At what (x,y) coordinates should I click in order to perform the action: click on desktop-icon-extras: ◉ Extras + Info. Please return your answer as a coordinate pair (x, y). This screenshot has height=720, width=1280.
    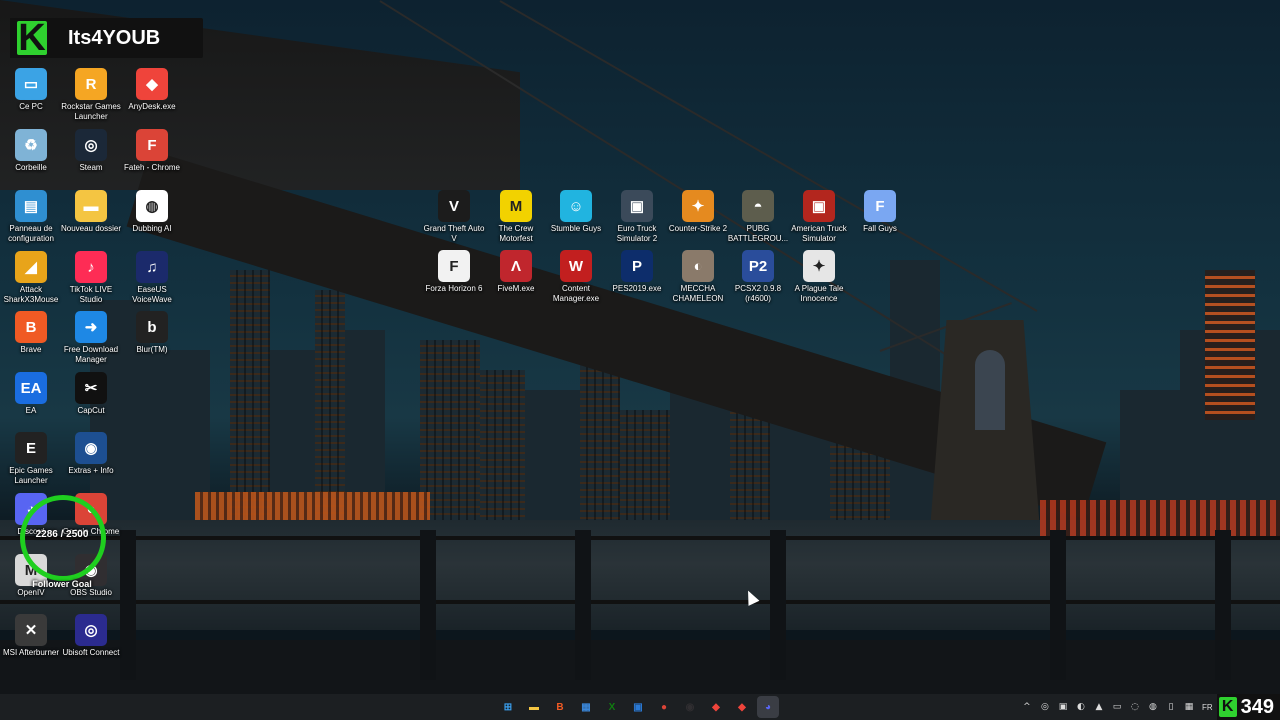
    Looking at the image, I should click on (91, 454).